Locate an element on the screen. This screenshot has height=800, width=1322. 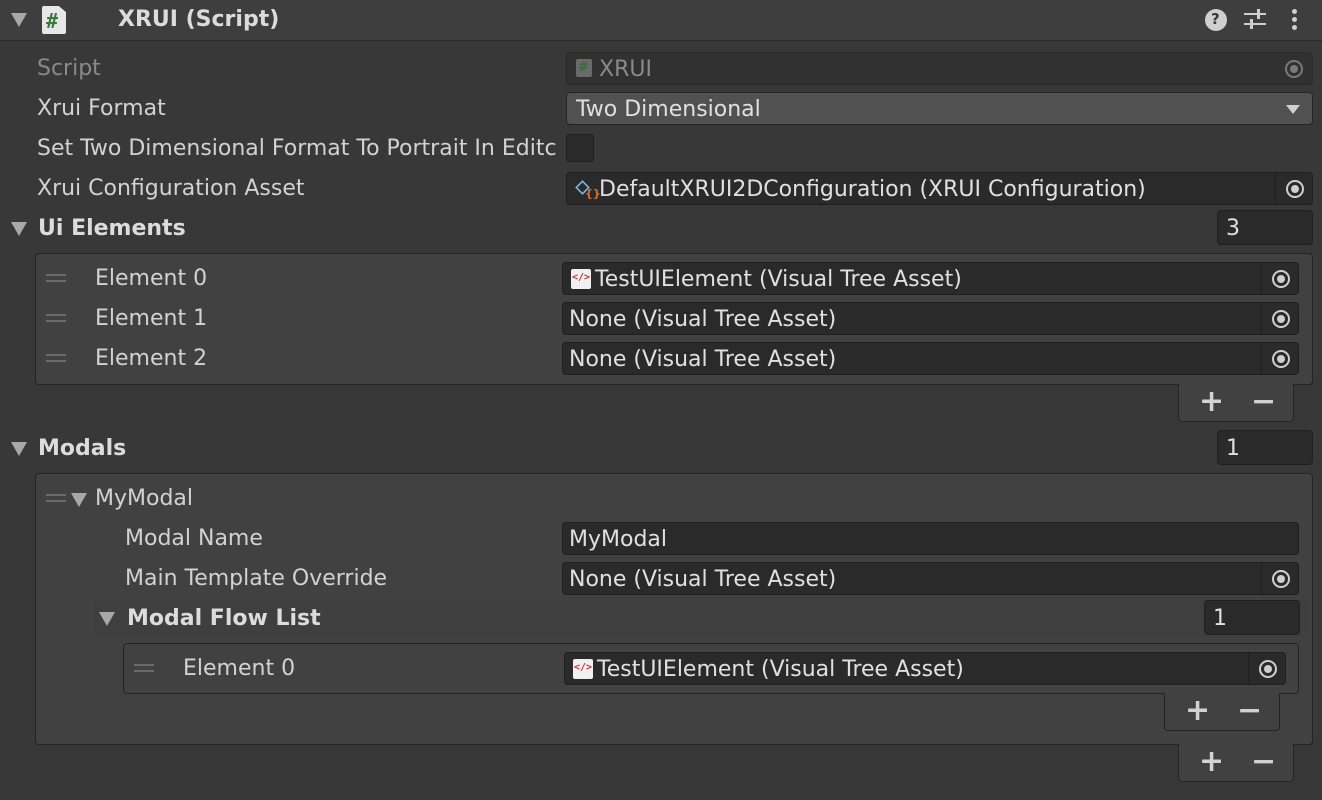
format-dropdown: Two Dimensional is located at coordinates (939, 108).